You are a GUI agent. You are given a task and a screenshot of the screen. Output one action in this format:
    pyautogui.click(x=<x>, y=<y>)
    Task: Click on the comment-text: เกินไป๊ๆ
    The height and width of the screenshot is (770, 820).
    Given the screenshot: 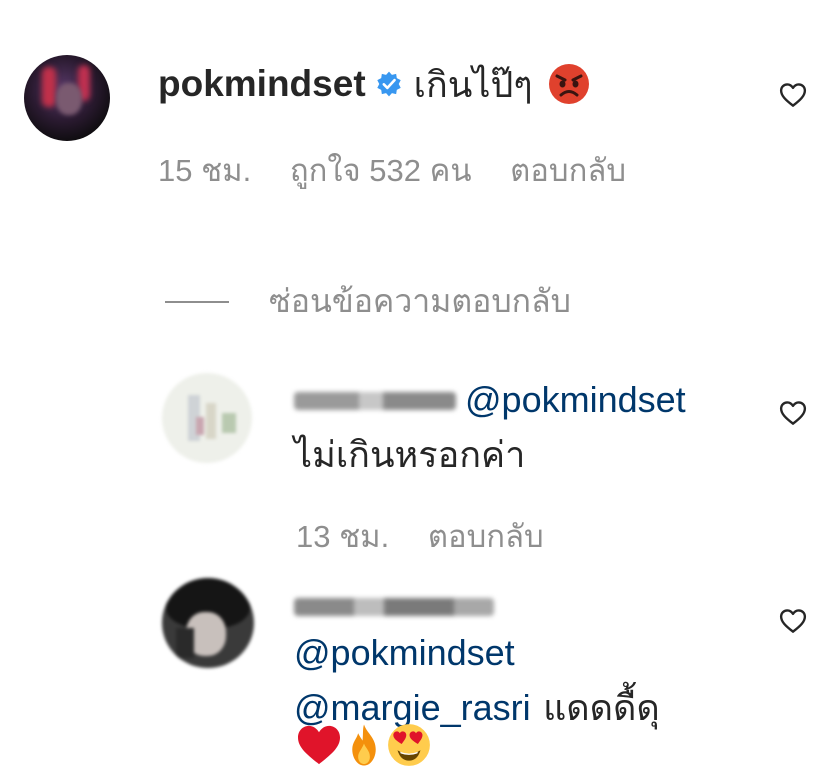 What is the action you would take?
    pyautogui.click(x=473, y=84)
    